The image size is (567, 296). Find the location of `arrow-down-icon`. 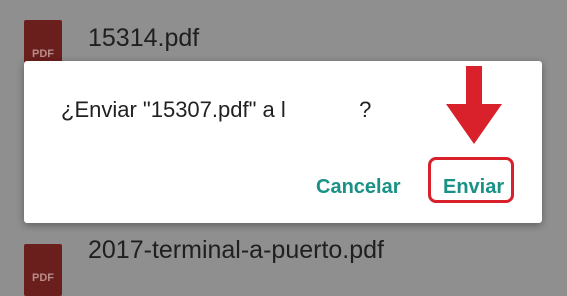

arrow-down-icon is located at coordinates (474, 105).